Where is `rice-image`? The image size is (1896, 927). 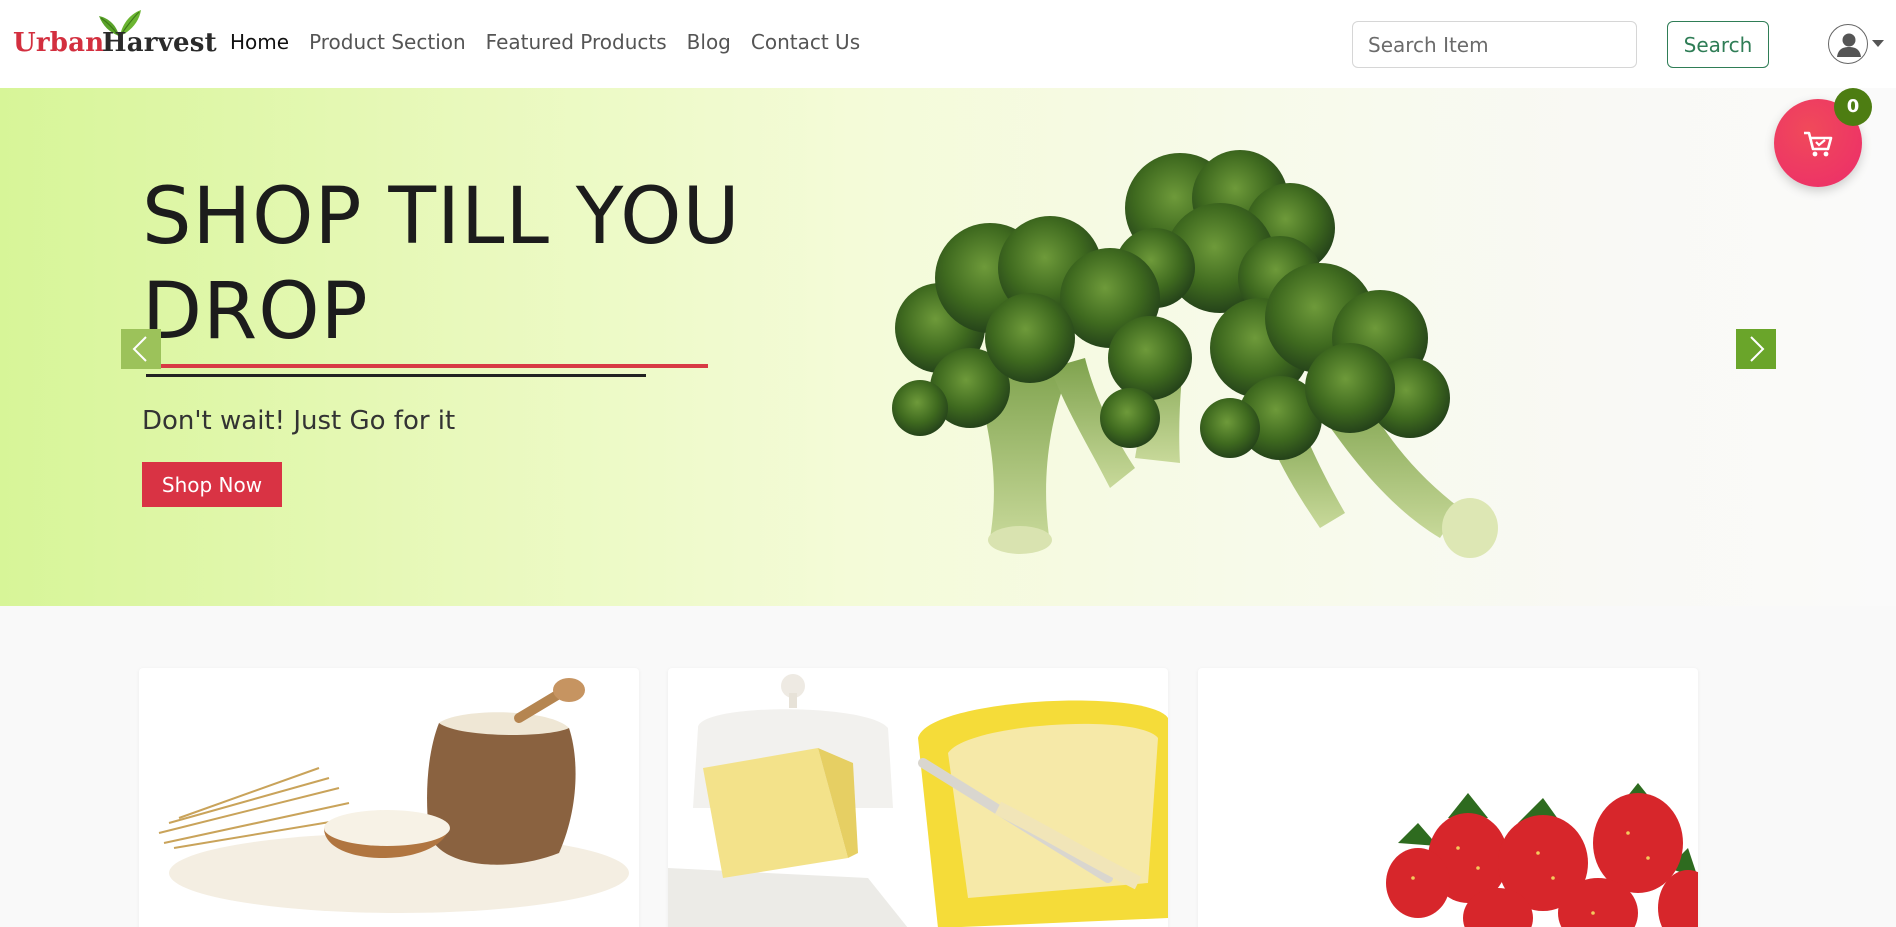
rice-image is located at coordinates (393, 795).